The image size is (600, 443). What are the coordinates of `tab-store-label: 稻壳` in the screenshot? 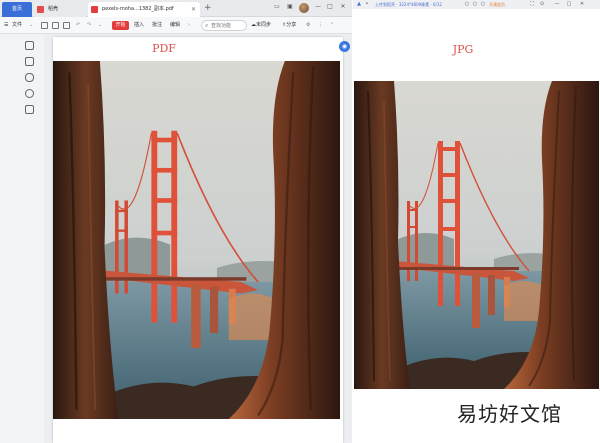 It's located at (53, 9).